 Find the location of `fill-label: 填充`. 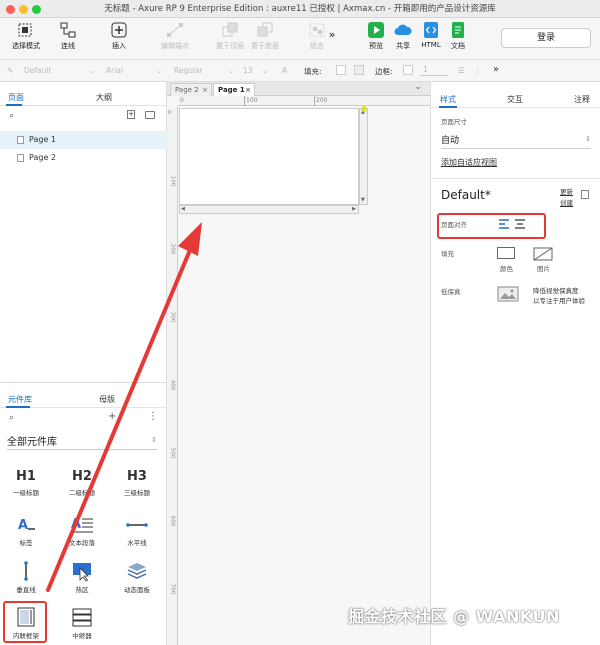

fill-label: 填充 is located at coordinates (447, 254).